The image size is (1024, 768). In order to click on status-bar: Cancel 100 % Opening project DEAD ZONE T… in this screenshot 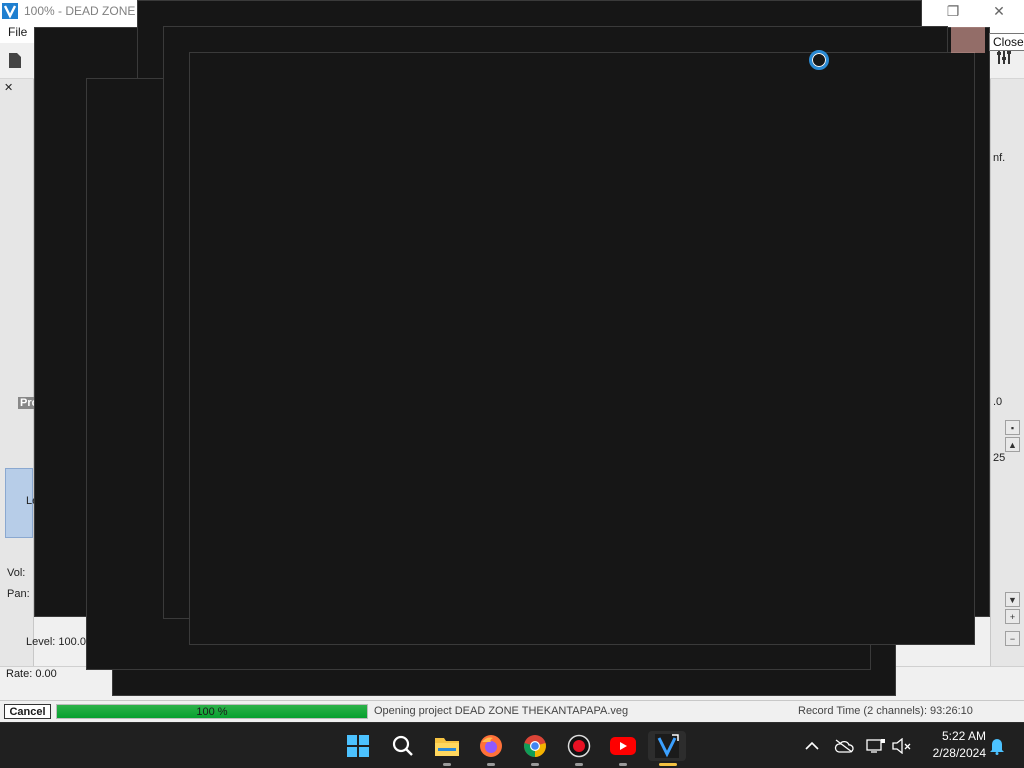, I will do `click(512, 710)`.